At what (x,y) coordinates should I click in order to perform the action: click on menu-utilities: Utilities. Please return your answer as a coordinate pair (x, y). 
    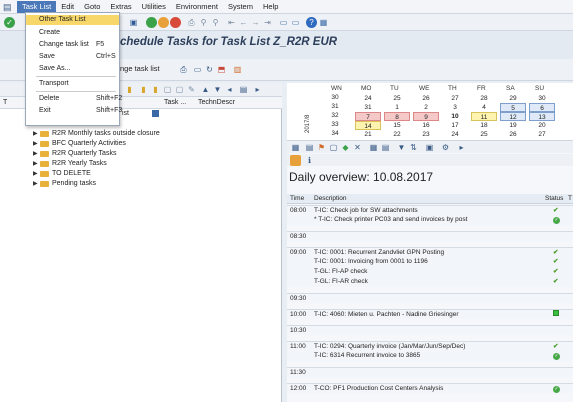
    Looking at the image, I should click on (154, 7).